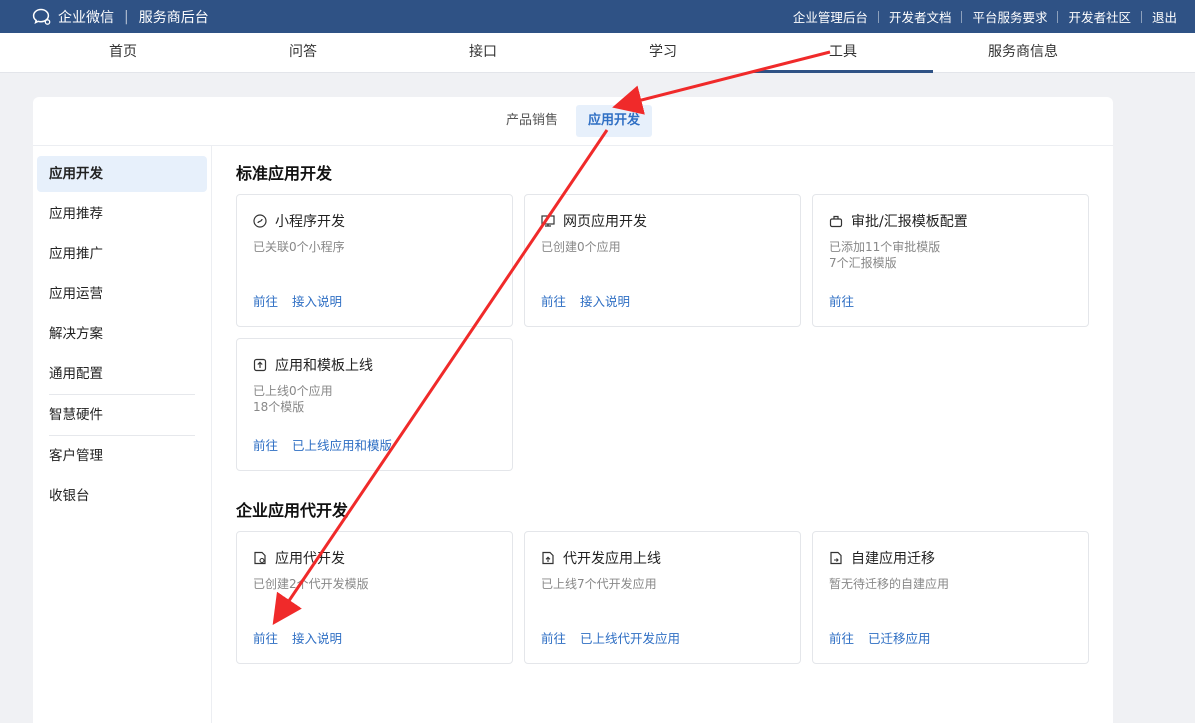 This screenshot has height=723, width=1195. I want to click on feature-card: 应用和模板上线已上线0个应用 18个模版前往 已上线应用和模版, so click(374, 404).